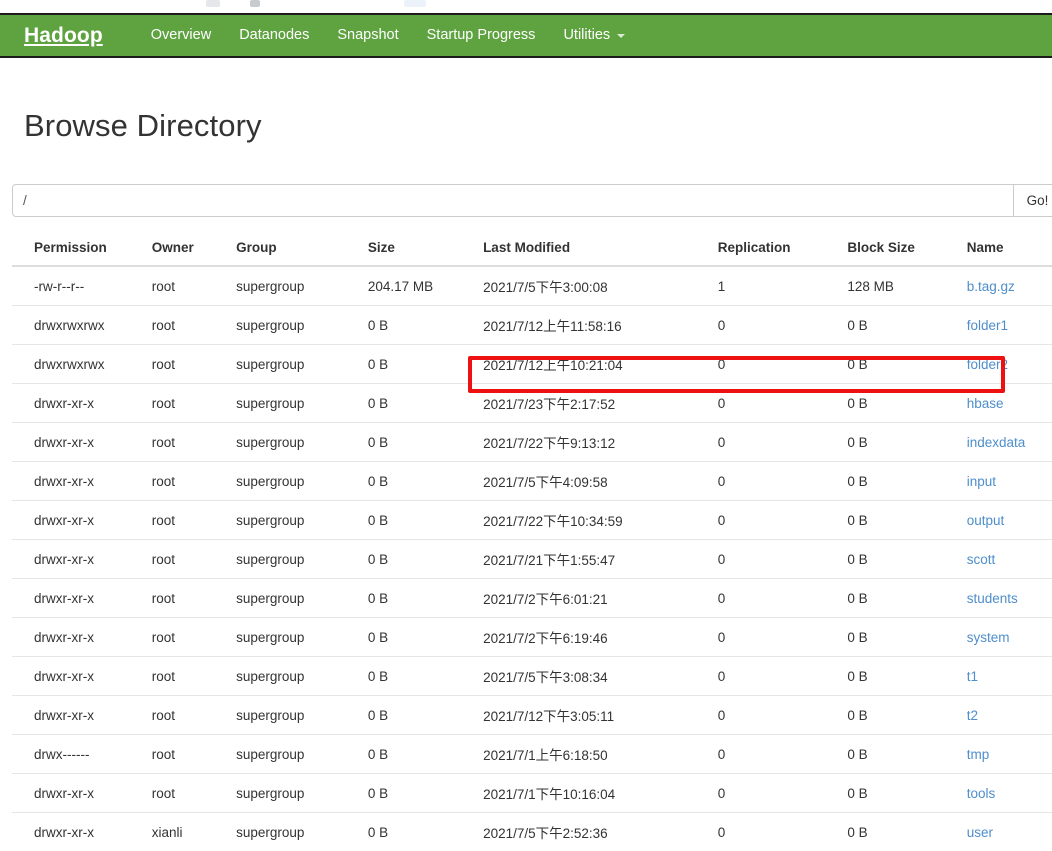 The height and width of the screenshot is (851, 1052). What do you see at coordinates (1005, 249) in the screenshot?
I see `column-header-name: Name` at bounding box center [1005, 249].